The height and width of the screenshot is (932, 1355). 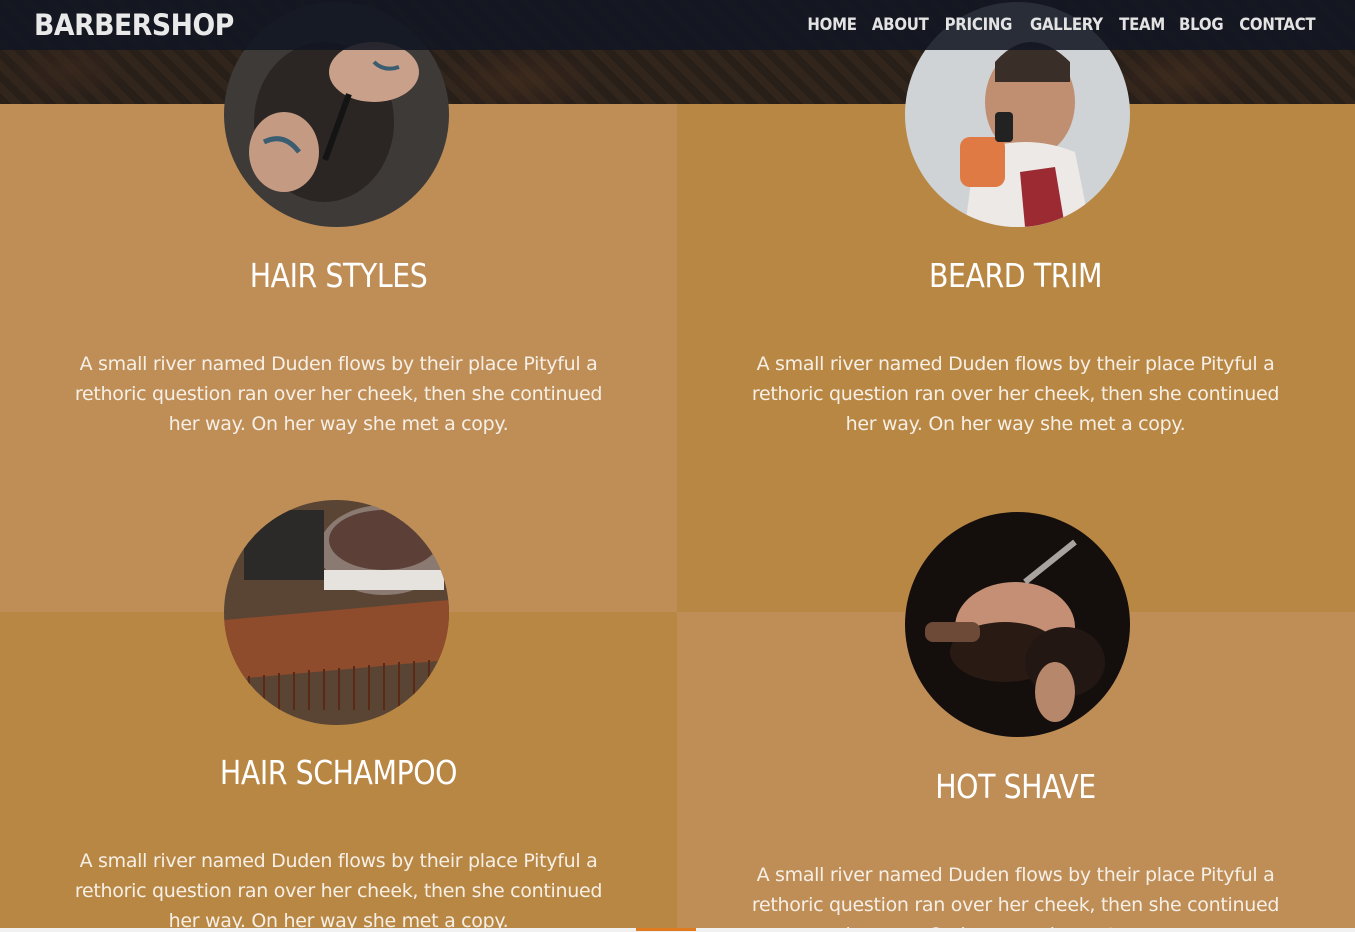 I want to click on service-image-hair-schampoo, so click(x=336, y=612).